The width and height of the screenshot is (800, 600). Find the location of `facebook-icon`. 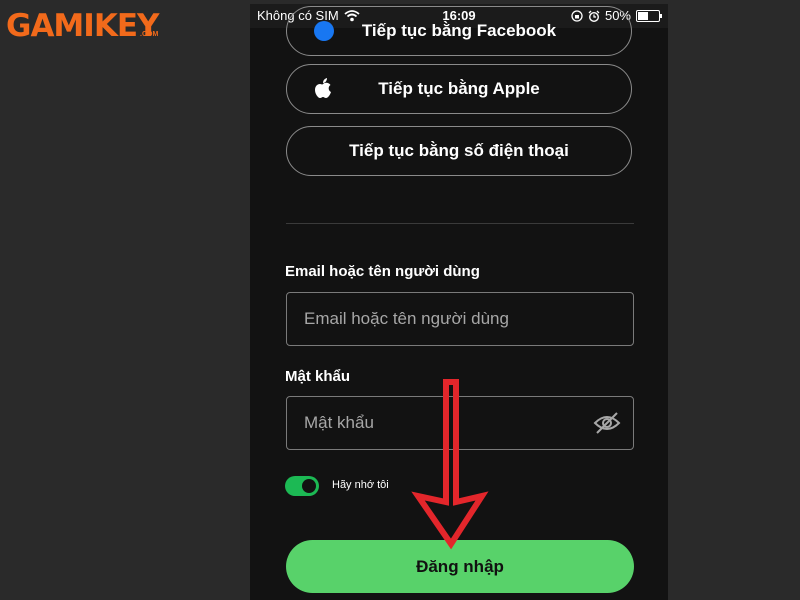

facebook-icon is located at coordinates (324, 31).